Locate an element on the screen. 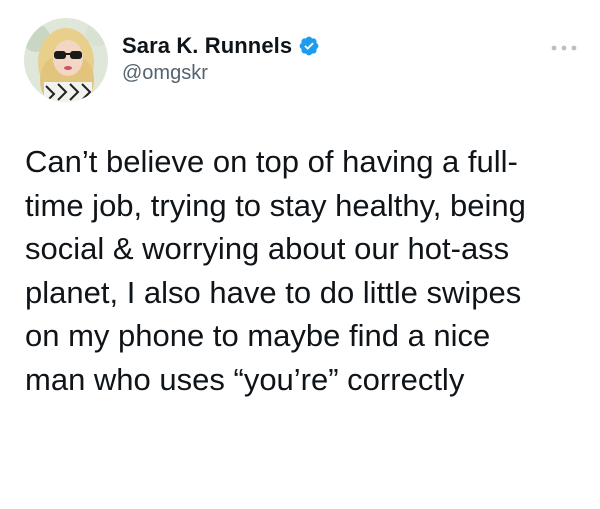 Image resolution: width=600 pixels, height=509 pixels. tweet-text-line: social & worrying about our hot-ass is located at coordinates (267, 248).